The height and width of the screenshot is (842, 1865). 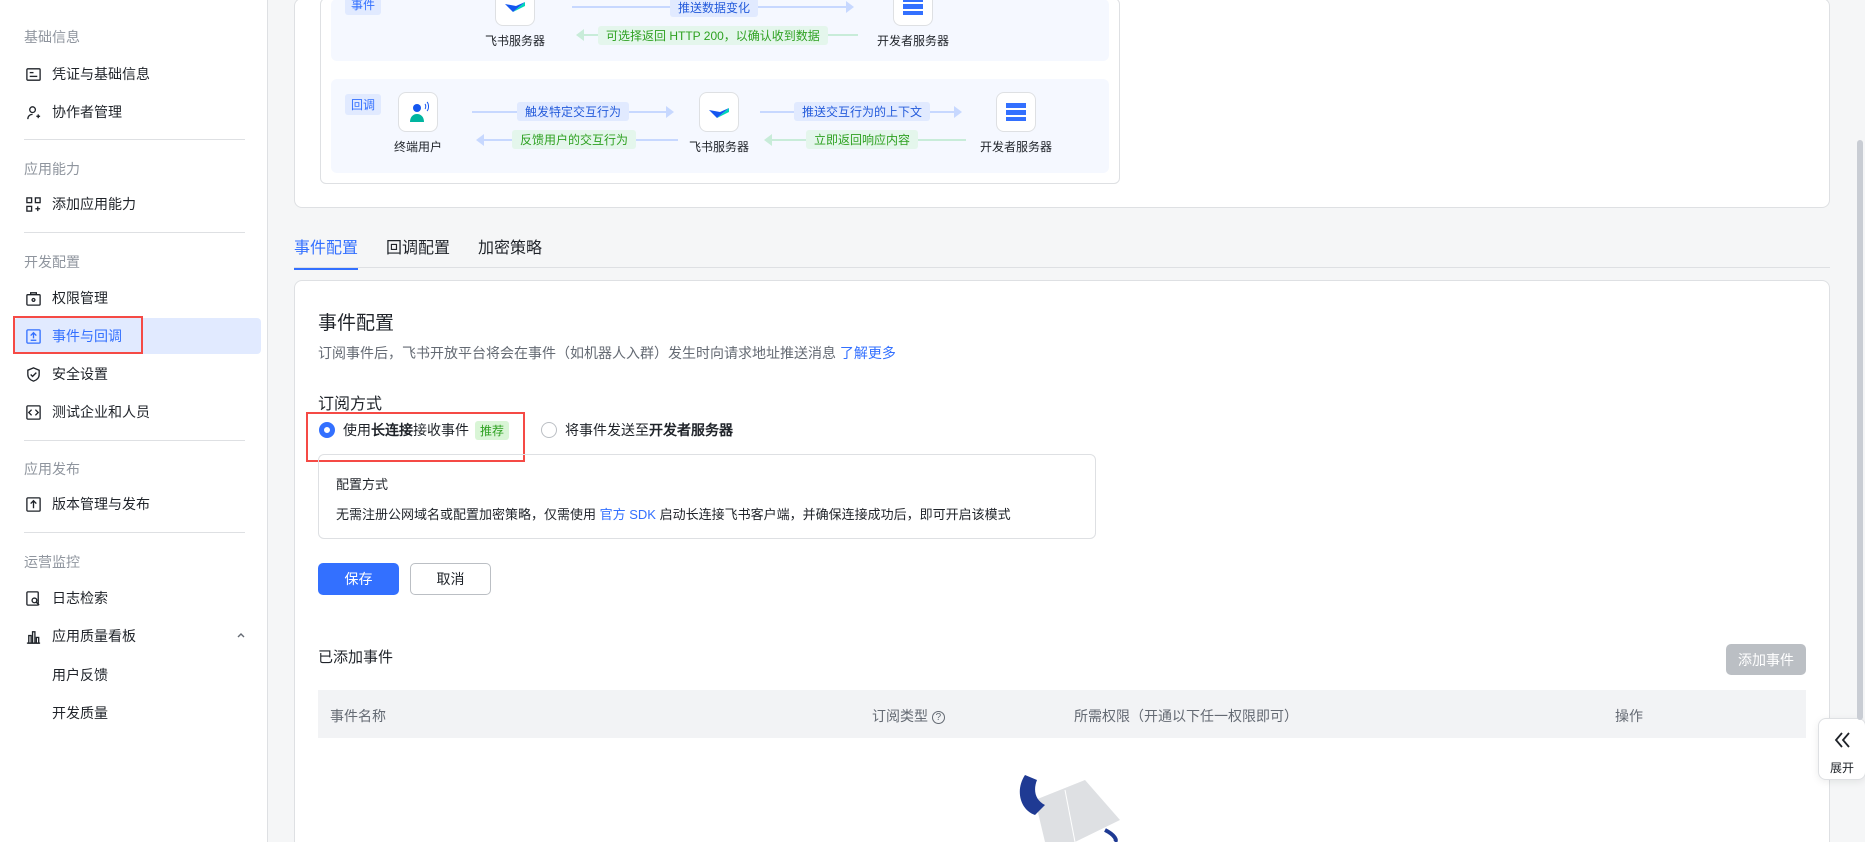 What do you see at coordinates (574, 139) in the screenshot?
I see `flow-label: 反馈用户的交互行为` at bounding box center [574, 139].